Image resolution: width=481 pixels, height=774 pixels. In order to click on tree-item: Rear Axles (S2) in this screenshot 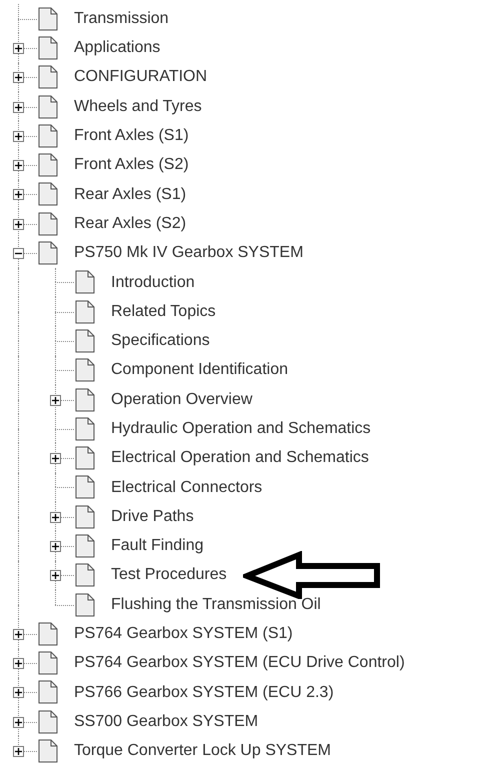, I will do `click(130, 223)`.